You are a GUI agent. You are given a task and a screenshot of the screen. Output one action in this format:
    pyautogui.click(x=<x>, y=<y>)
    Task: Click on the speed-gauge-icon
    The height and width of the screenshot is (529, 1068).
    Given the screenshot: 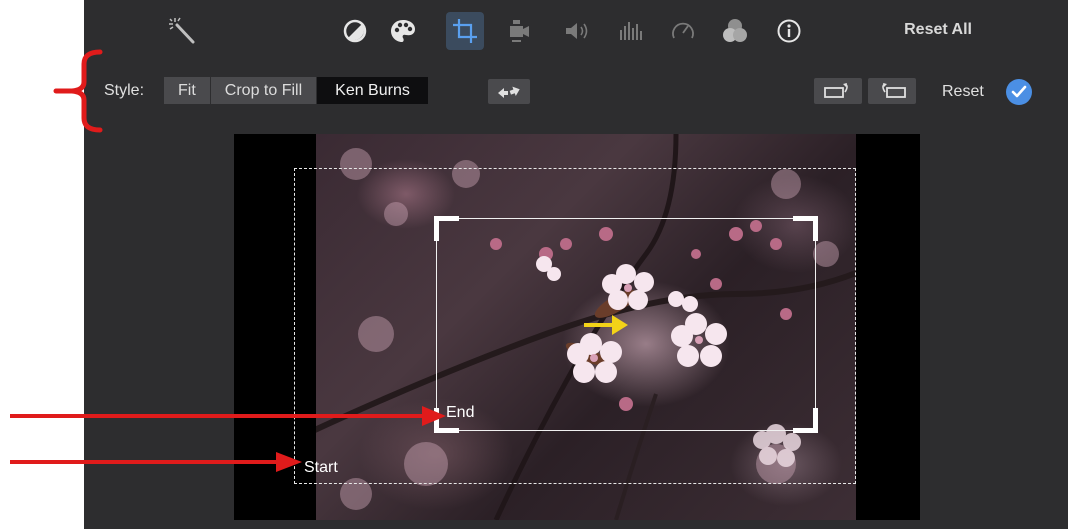 What is the action you would take?
    pyautogui.click(x=683, y=31)
    